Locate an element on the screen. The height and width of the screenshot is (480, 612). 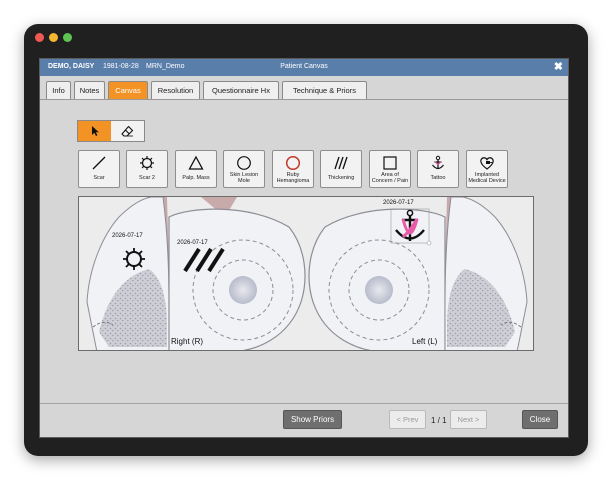
tool-scar-button: Scar is located at coordinates (99, 169).